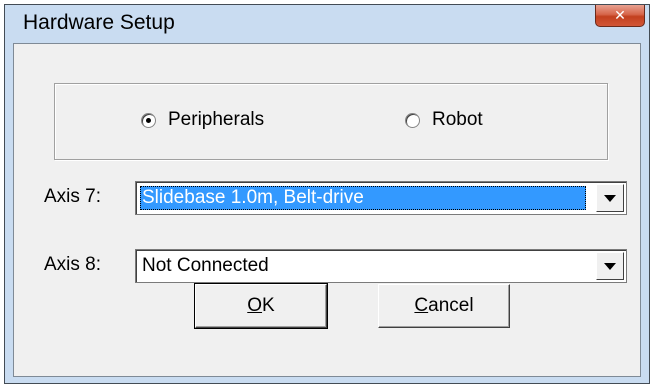 This screenshot has height=388, width=655. Describe the element at coordinates (412, 120) in the screenshot. I see `radio-unchecked-icon` at that location.